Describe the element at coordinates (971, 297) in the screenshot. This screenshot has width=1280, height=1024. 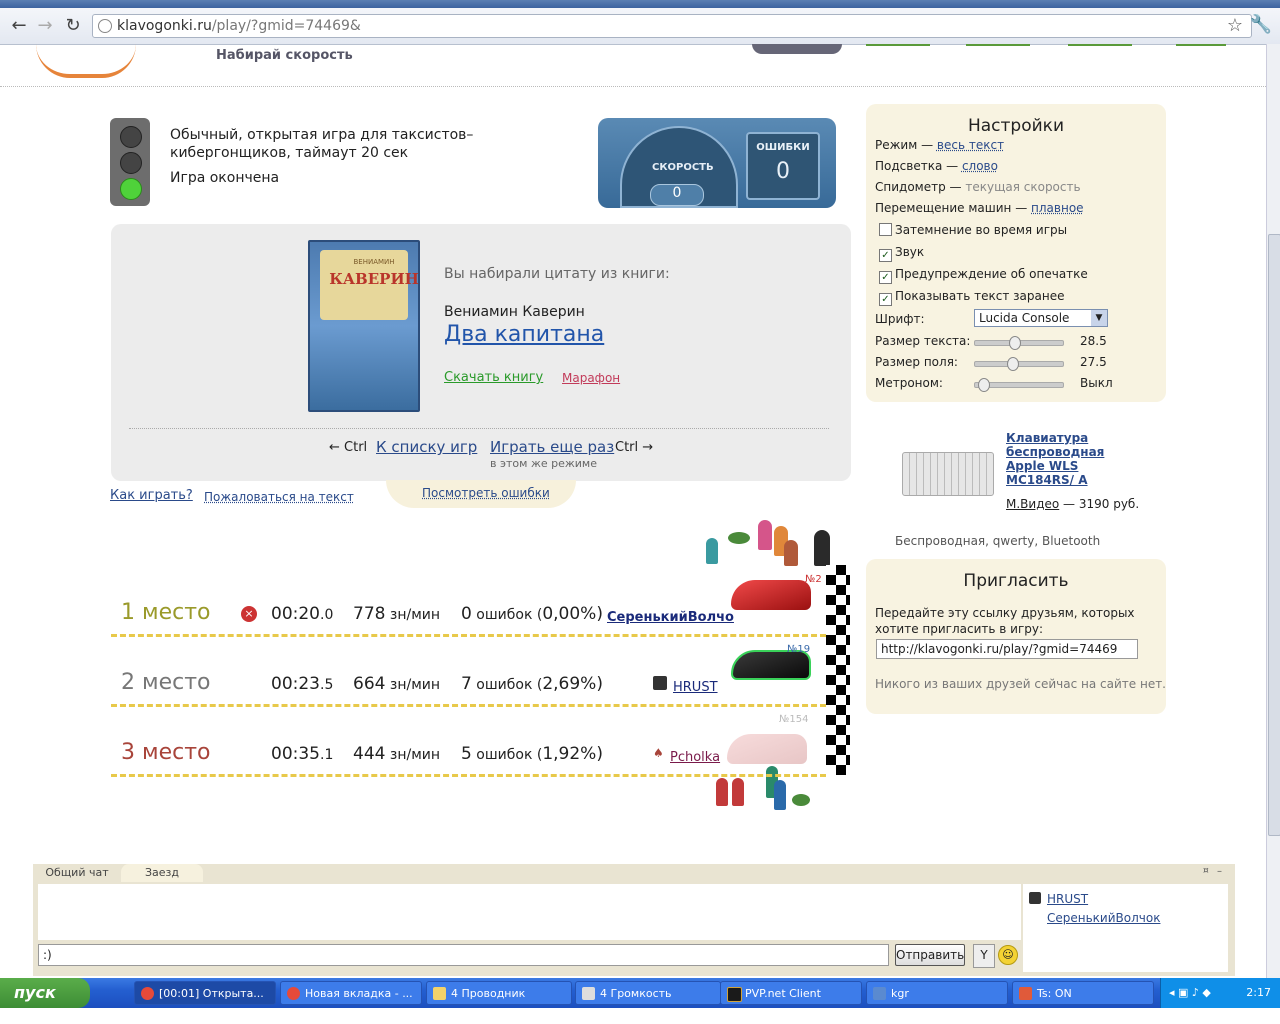
I see `setting-show-text: ✓ Показывать текст заранее` at that location.